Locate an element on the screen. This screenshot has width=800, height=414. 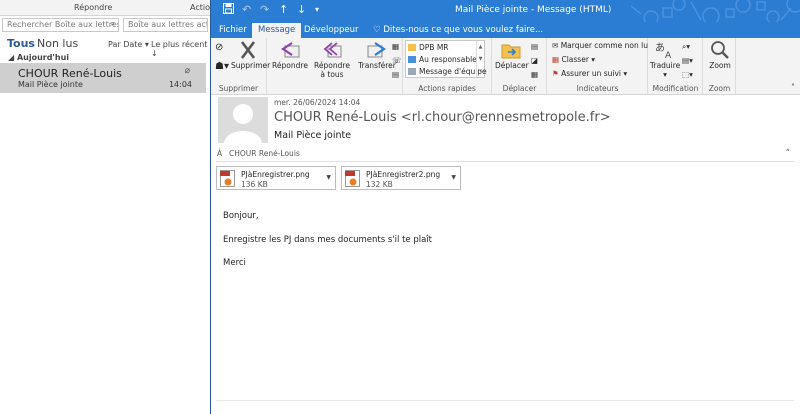
group-header-today: ◢ Aujourd'hui is located at coordinates (38, 57).